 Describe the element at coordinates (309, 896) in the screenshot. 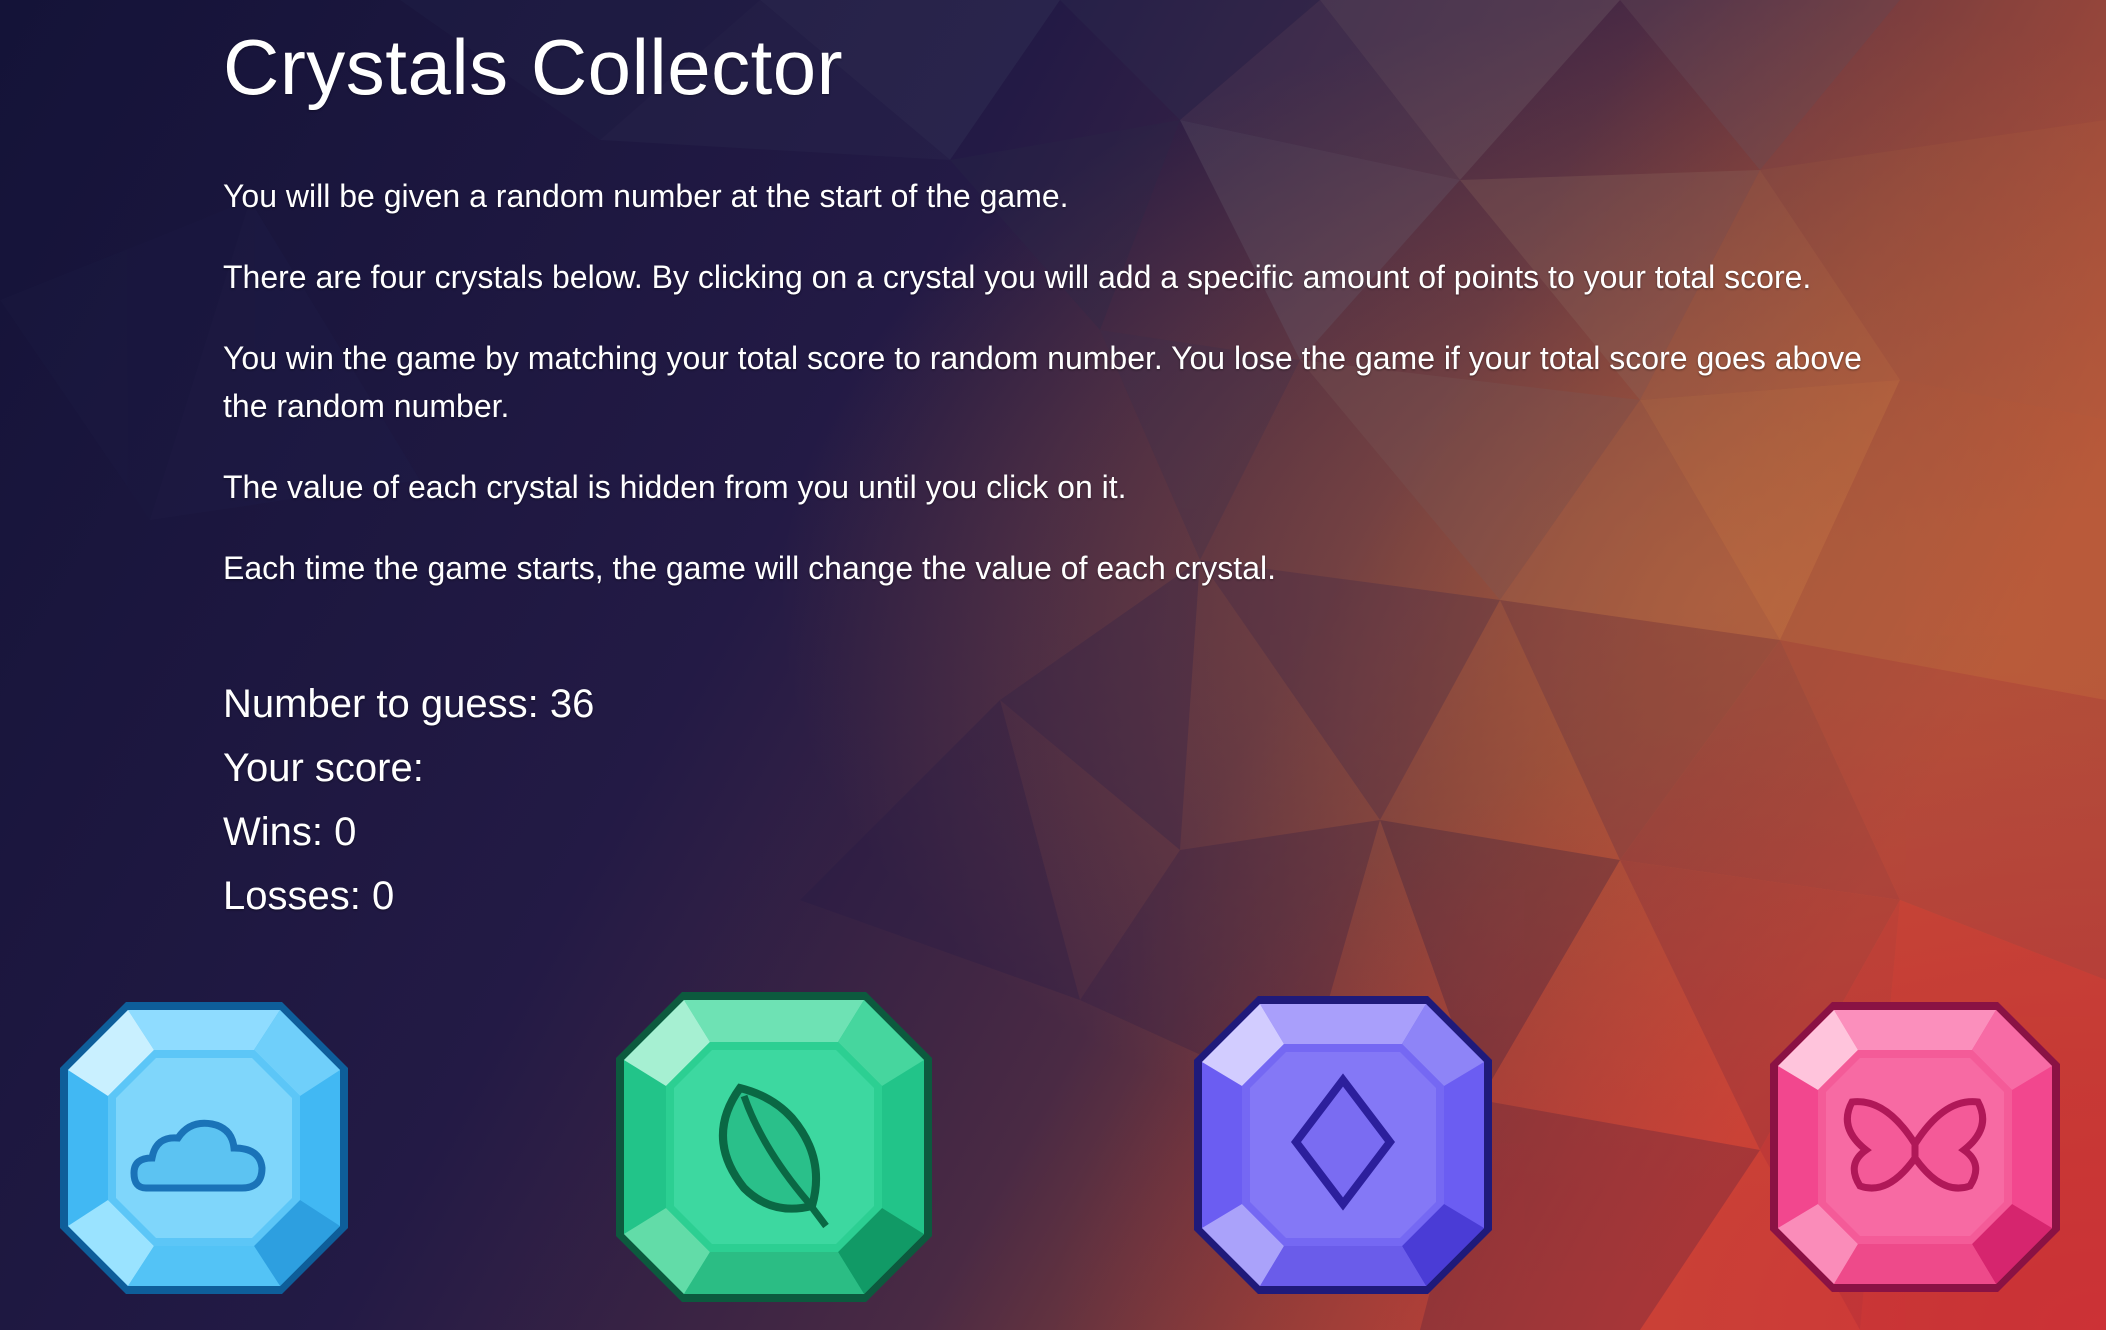

I see `losses-count: Losses: 0` at that location.